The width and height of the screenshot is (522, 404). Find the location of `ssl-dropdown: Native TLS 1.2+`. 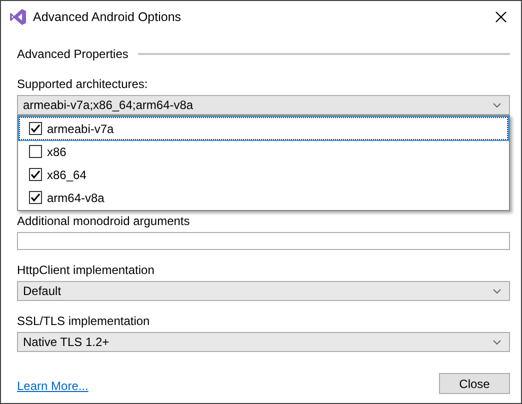

ssl-dropdown: Native TLS 1.2+ is located at coordinates (263, 342).